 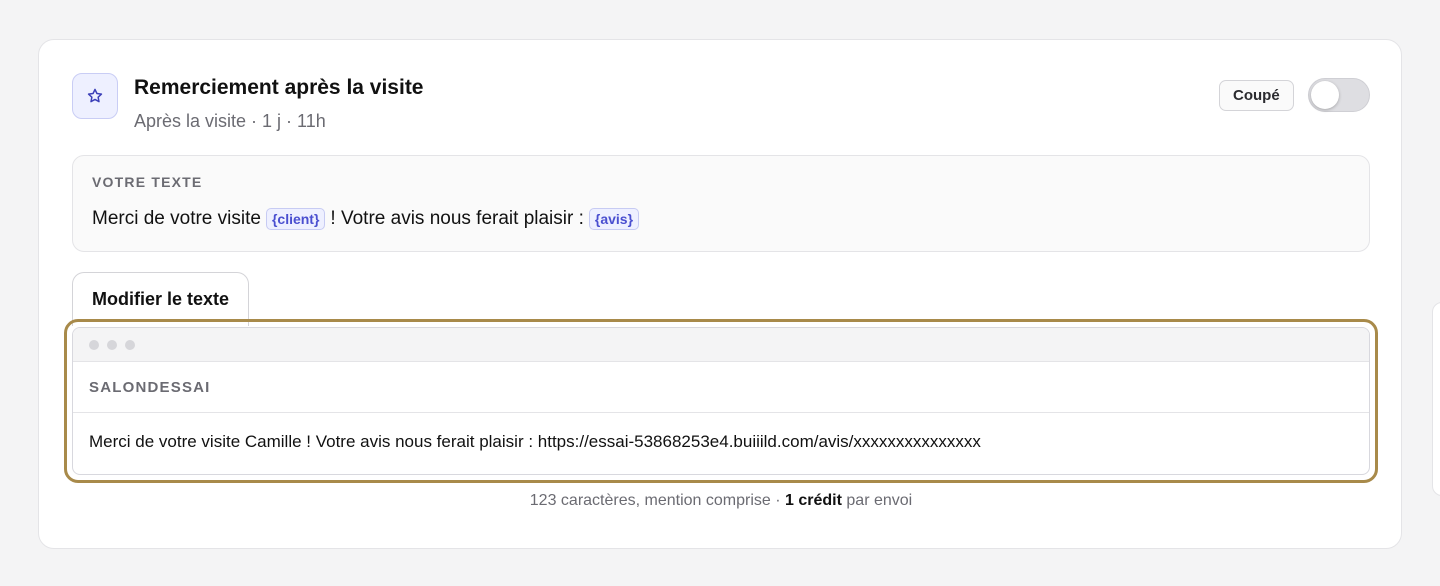 What do you see at coordinates (295, 219) in the screenshot?
I see `variable-chip-client: {client}` at bounding box center [295, 219].